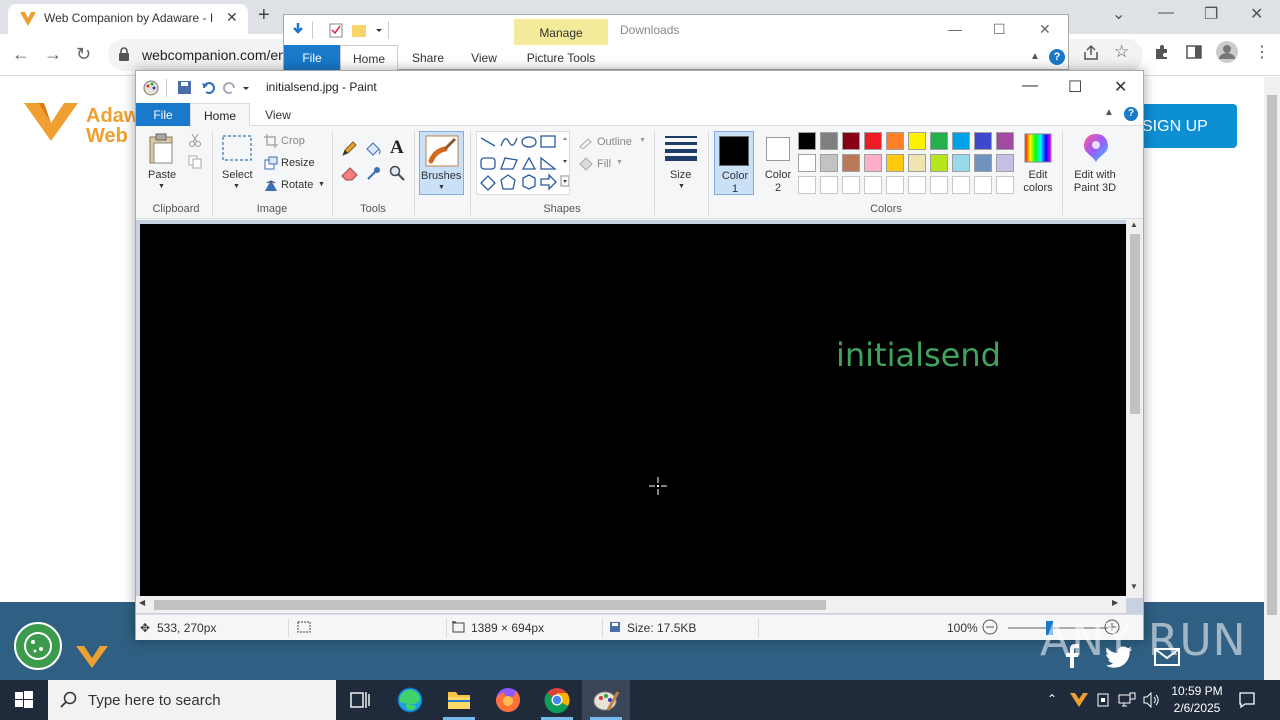 This screenshot has width=1280, height=720. Describe the element at coordinates (1194, 52) in the screenshot. I see `side-panel-icon` at that location.